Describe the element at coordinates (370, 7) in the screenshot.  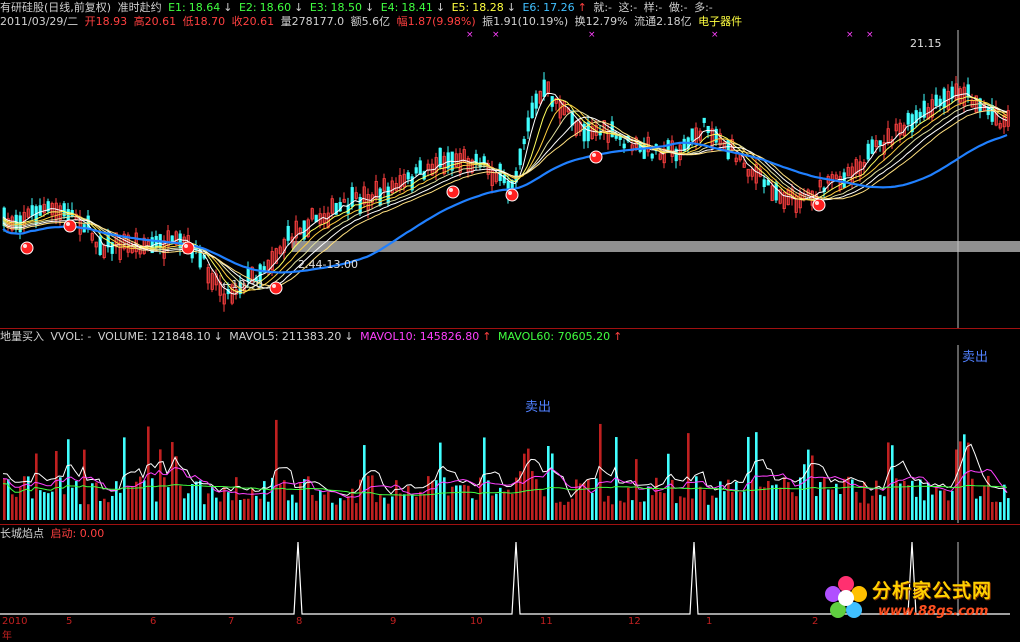
I see `e3-arrow: ↓` at that location.